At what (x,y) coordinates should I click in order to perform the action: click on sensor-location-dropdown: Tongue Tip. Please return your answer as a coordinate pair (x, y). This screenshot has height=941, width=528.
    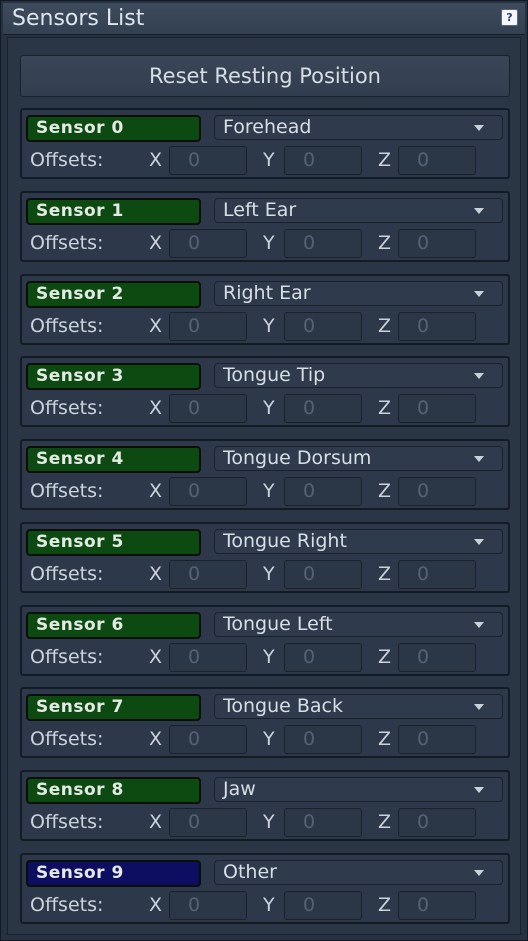
    Looking at the image, I should click on (358, 375).